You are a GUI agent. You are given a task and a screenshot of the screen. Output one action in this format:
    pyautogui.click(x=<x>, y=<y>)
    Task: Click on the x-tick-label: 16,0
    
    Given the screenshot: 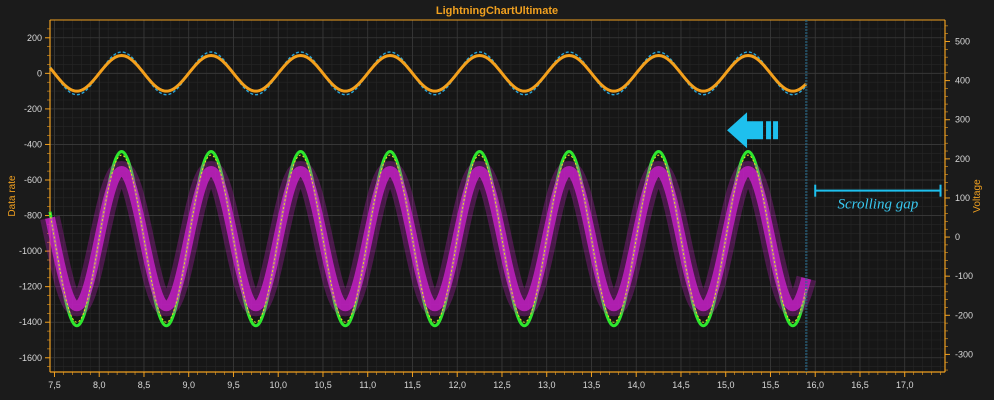 What is the action you would take?
    pyautogui.click(x=815, y=385)
    